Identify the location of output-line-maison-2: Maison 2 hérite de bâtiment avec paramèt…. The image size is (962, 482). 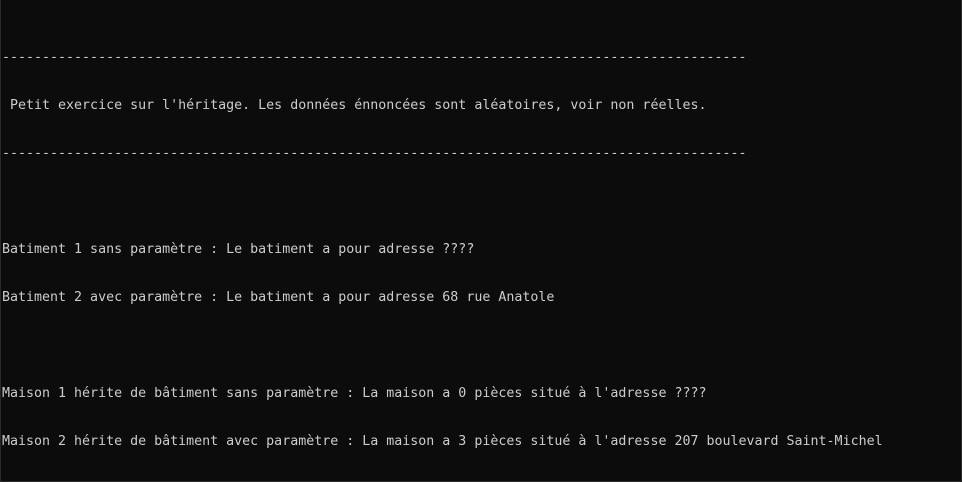
(442, 441).